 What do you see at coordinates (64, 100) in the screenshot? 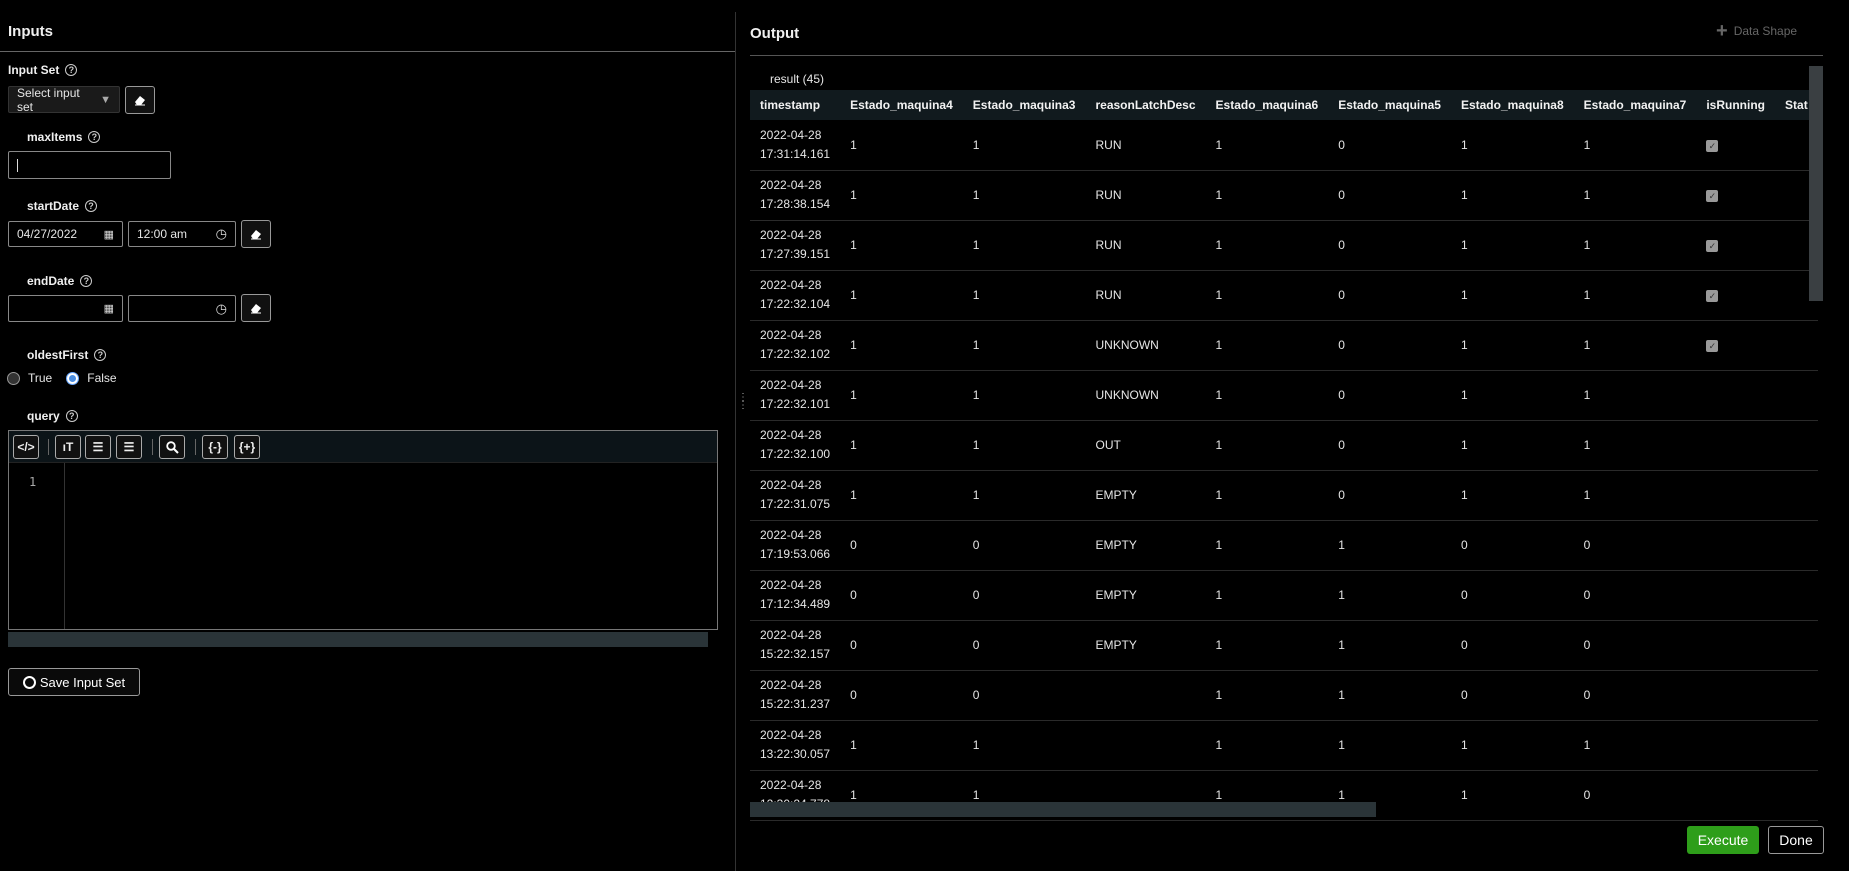
I see `input-set-select: Select input set ▼` at bounding box center [64, 100].